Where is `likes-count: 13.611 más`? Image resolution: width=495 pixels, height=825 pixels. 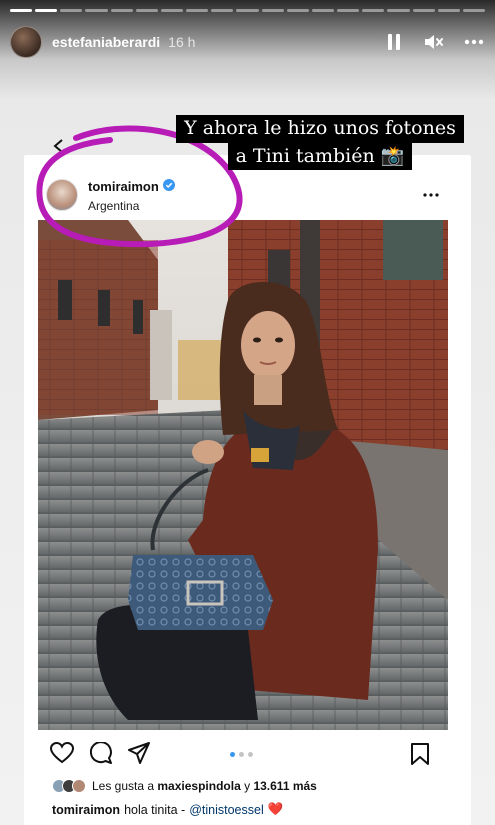
likes-count: 13.611 más is located at coordinates (284, 786).